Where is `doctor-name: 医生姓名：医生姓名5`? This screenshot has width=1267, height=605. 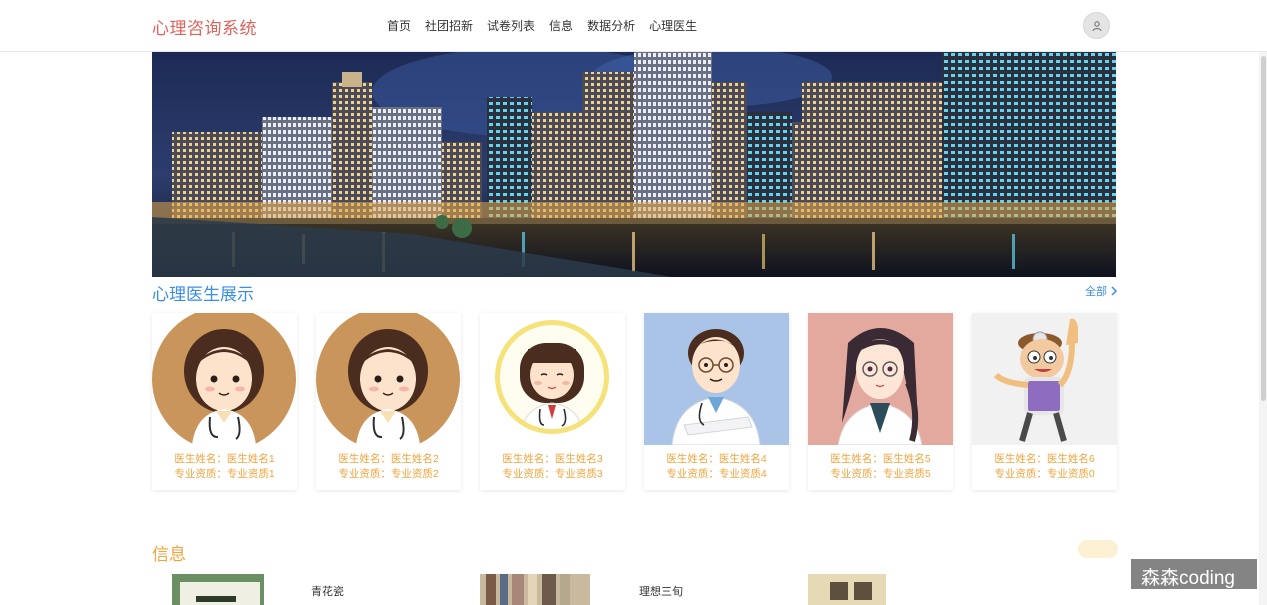 doctor-name: 医生姓名：医生姓名5 is located at coordinates (880, 459).